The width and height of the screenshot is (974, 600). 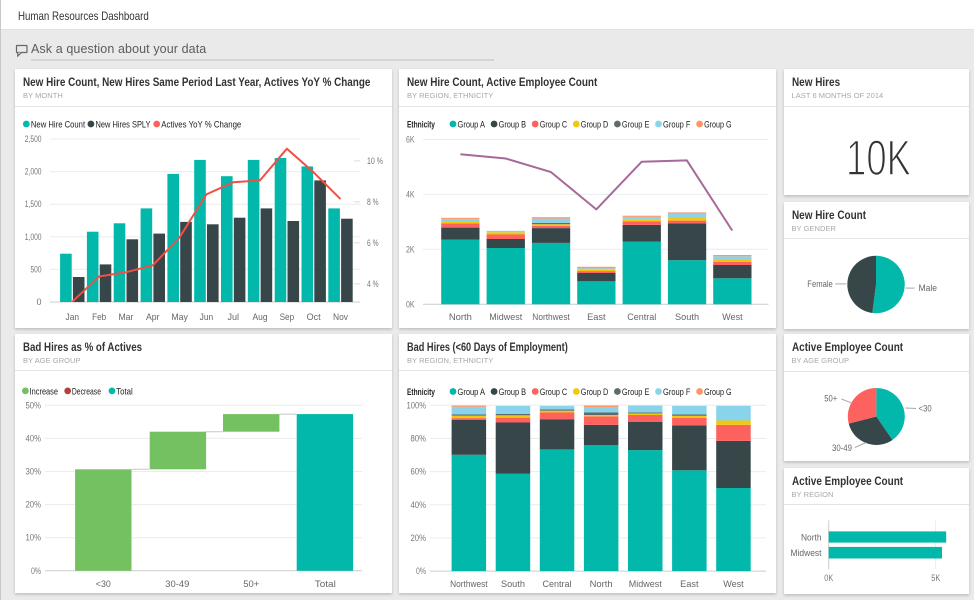 I want to click on svg-text: 4K, so click(x=410, y=194).